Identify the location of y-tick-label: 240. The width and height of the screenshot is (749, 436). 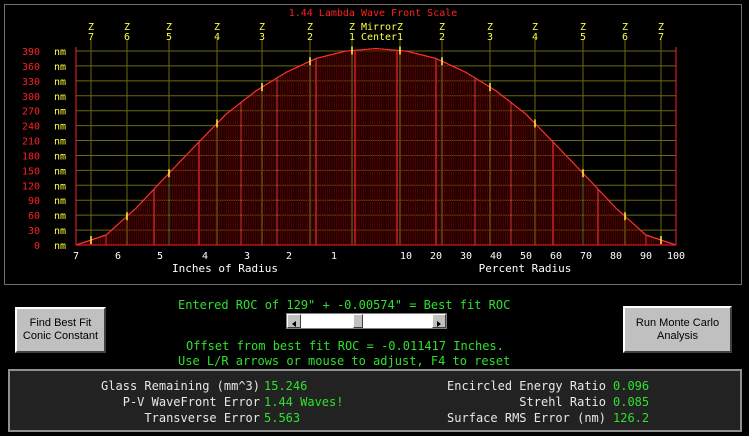
(31, 127).